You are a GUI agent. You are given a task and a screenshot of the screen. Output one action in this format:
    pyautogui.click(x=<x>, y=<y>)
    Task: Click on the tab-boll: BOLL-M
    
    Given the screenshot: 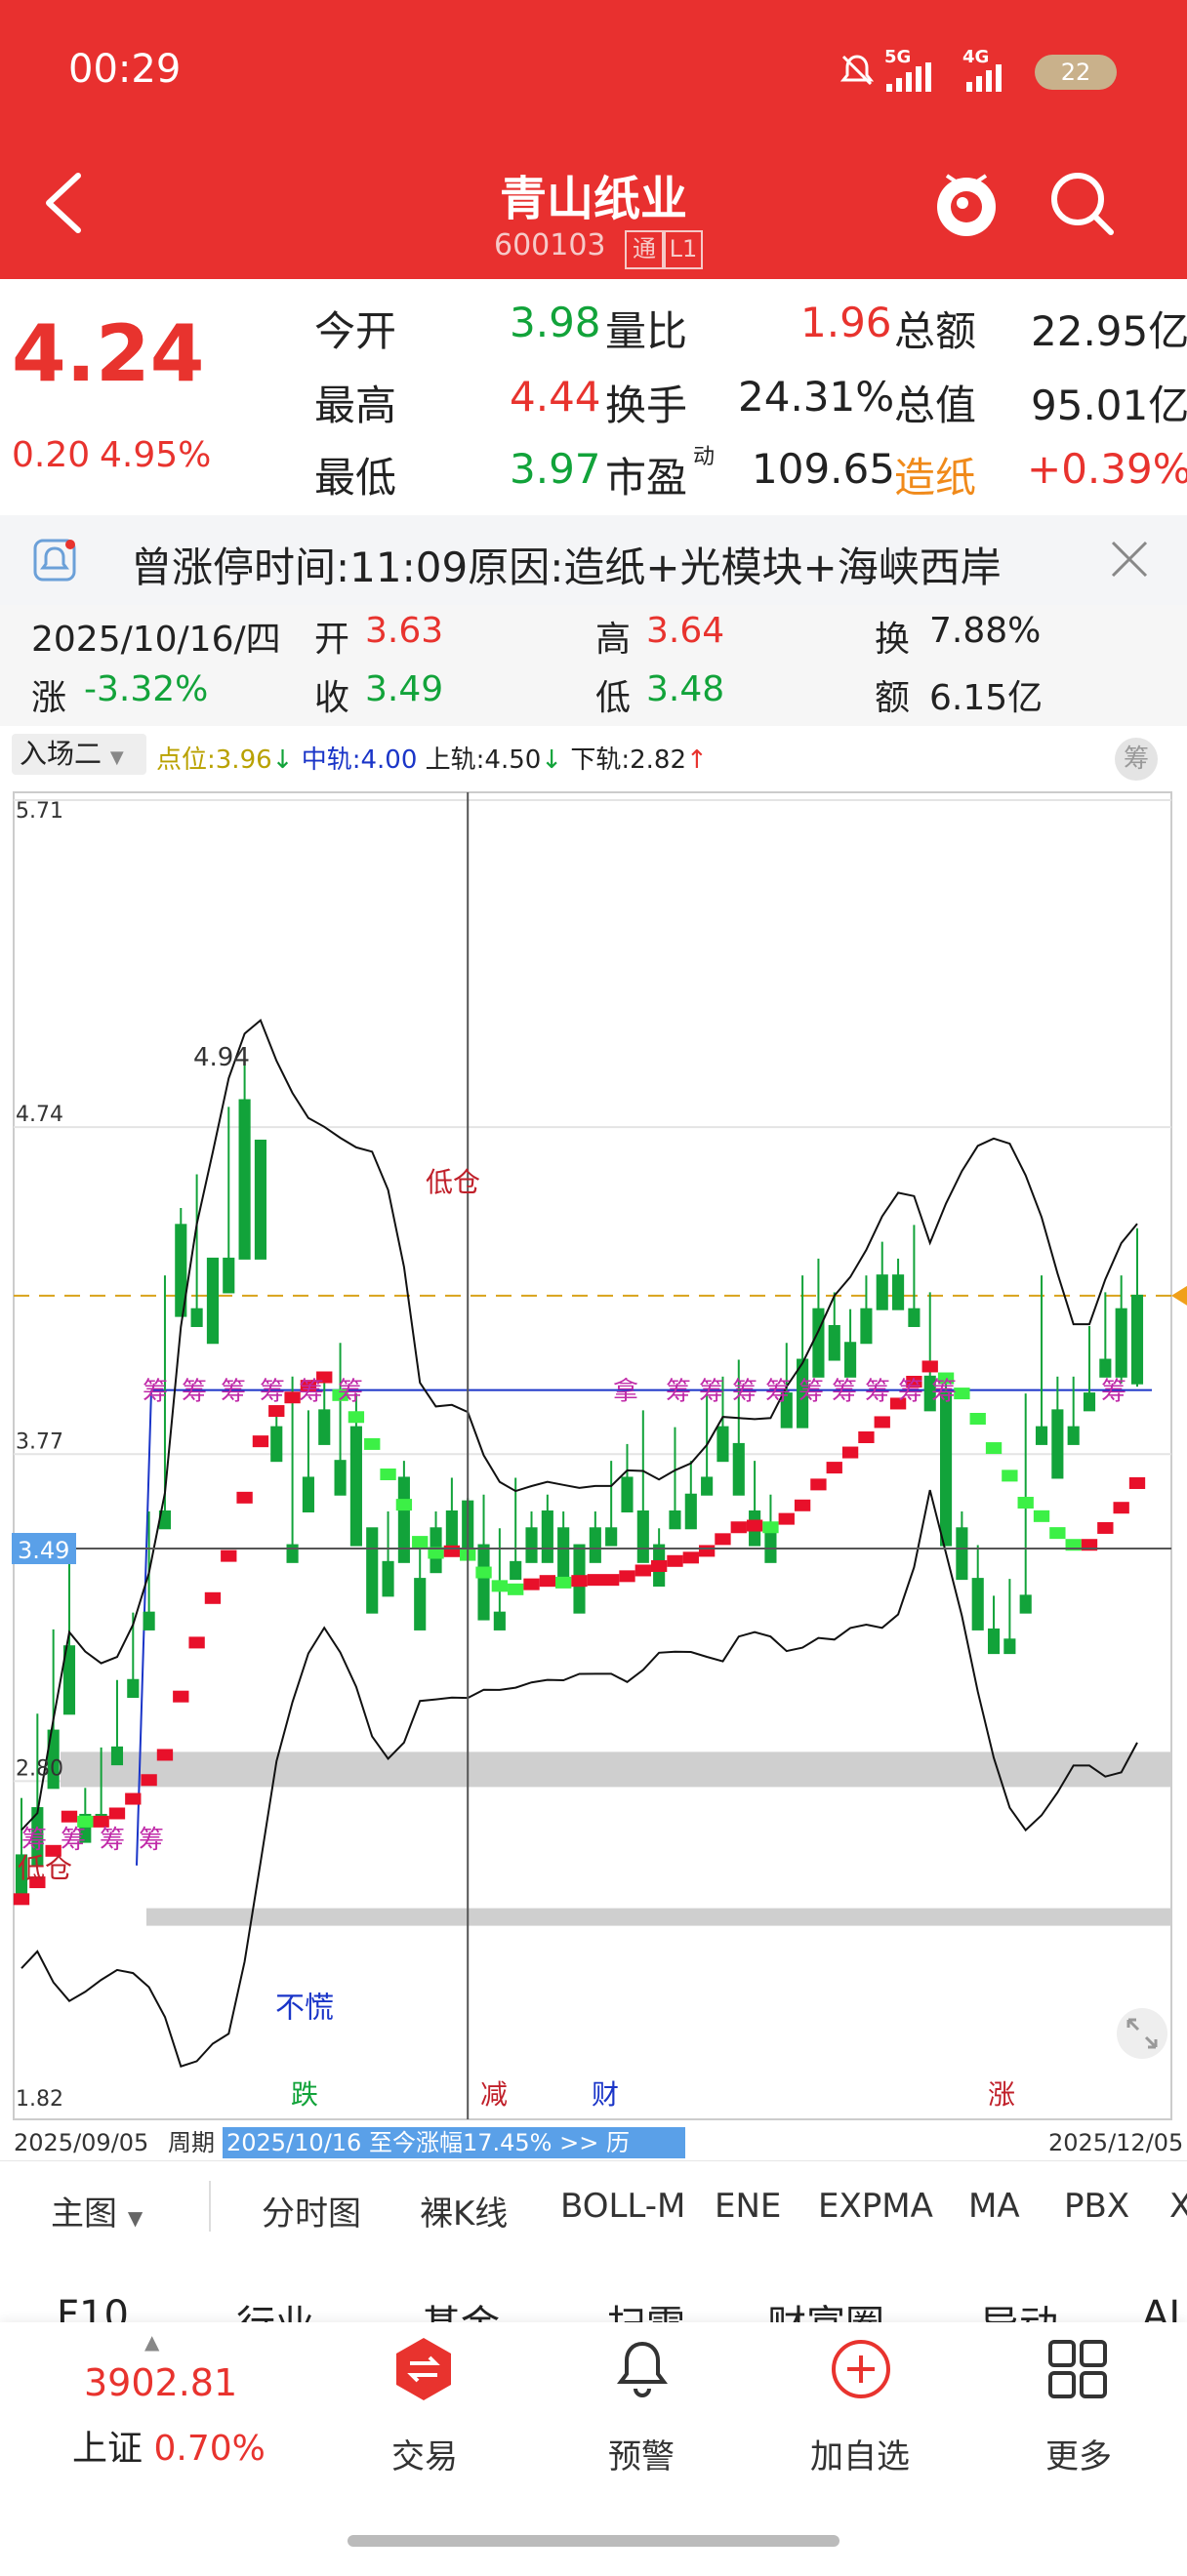 What is the action you would take?
    pyautogui.click(x=622, y=2206)
    